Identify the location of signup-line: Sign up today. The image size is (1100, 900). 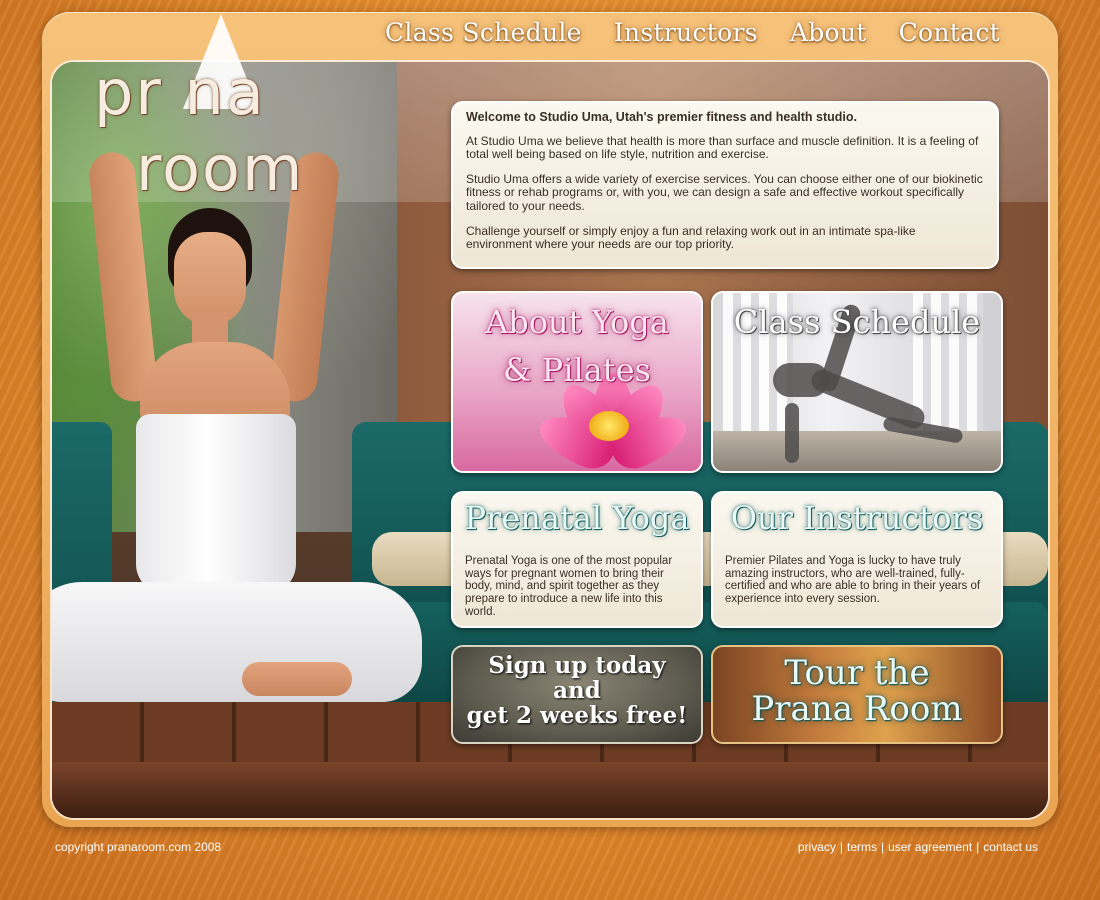
(577, 665).